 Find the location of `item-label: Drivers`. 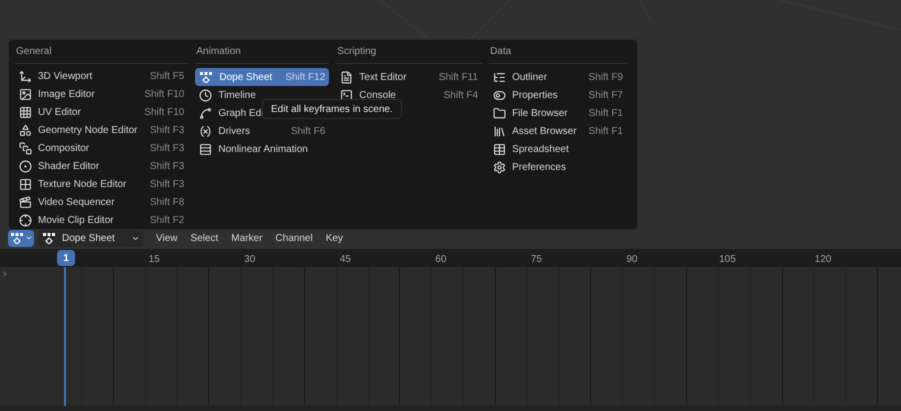

item-label: Drivers is located at coordinates (234, 131).